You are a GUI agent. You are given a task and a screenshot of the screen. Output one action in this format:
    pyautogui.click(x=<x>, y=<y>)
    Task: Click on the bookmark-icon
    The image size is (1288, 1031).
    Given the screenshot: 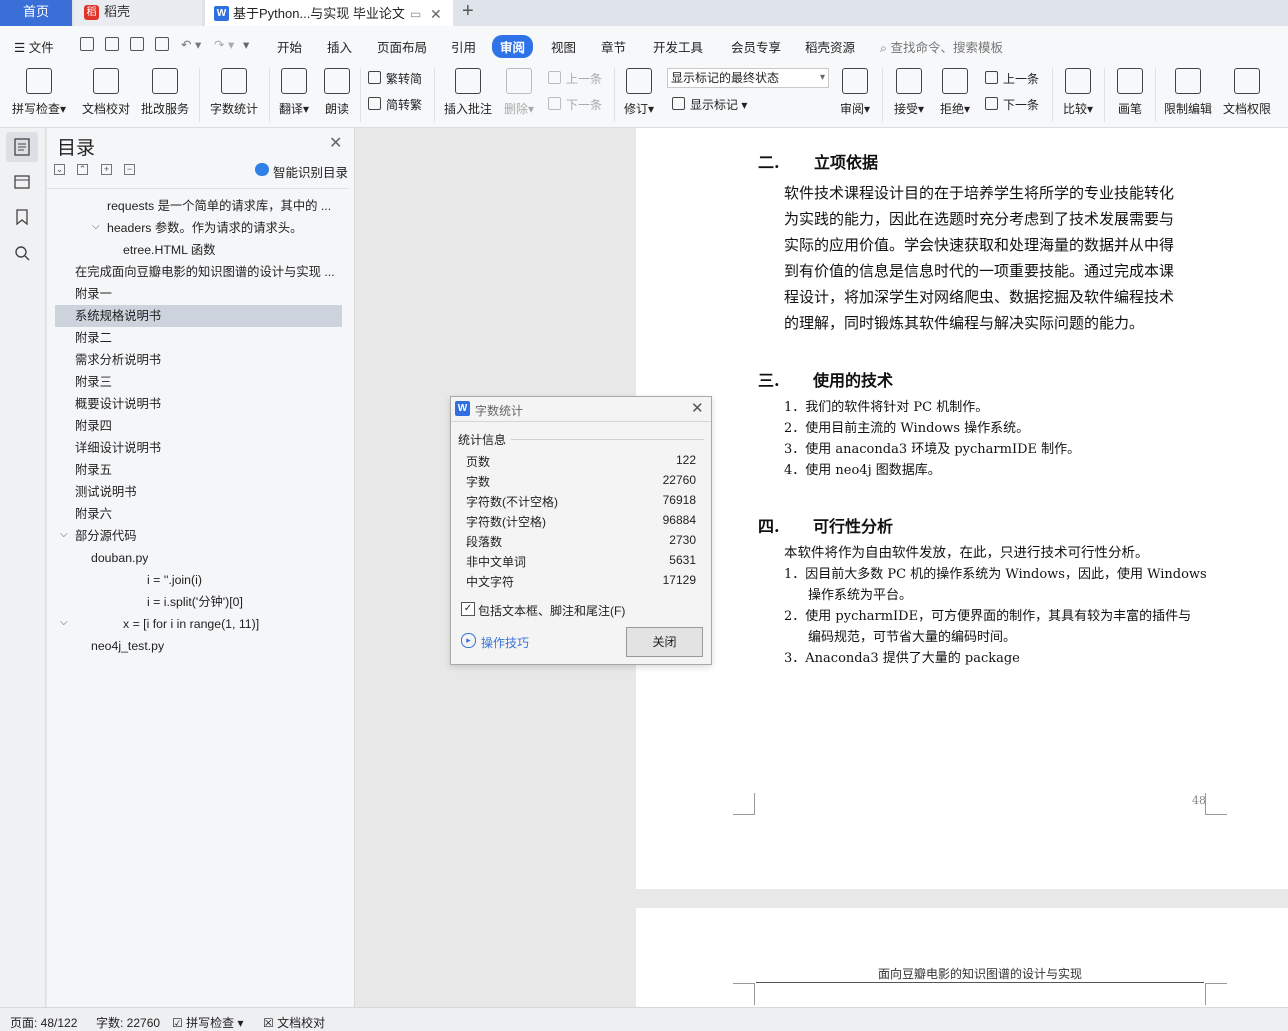 What is the action you would take?
    pyautogui.click(x=22, y=217)
    